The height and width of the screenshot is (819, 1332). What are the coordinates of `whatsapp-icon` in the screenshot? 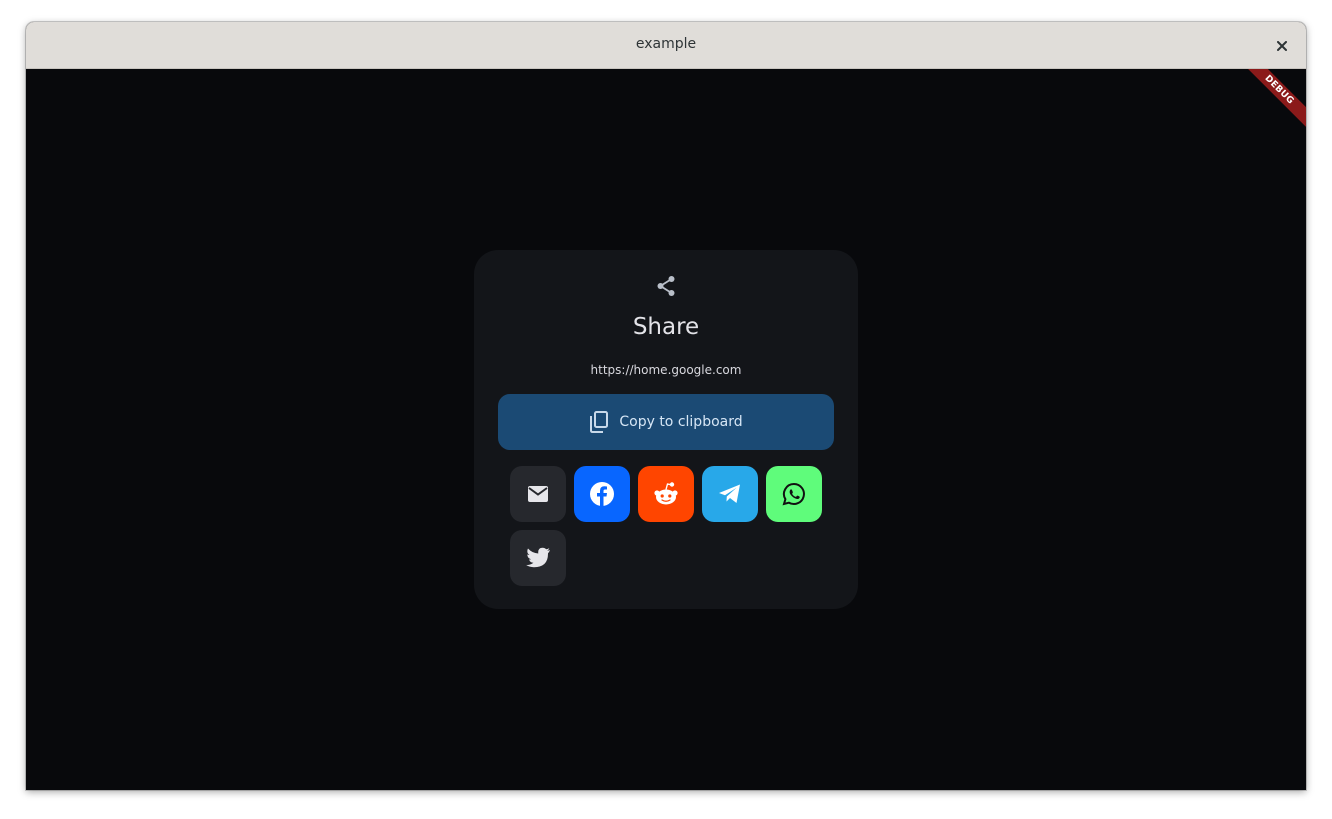 It's located at (793, 494).